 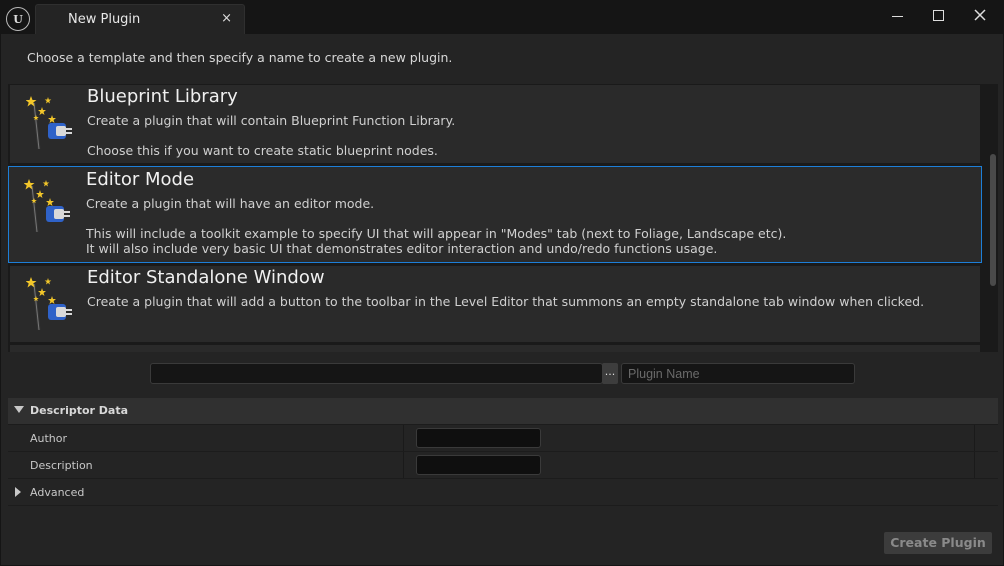 I want to click on plugin-name-input, so click(x=738, y=373).